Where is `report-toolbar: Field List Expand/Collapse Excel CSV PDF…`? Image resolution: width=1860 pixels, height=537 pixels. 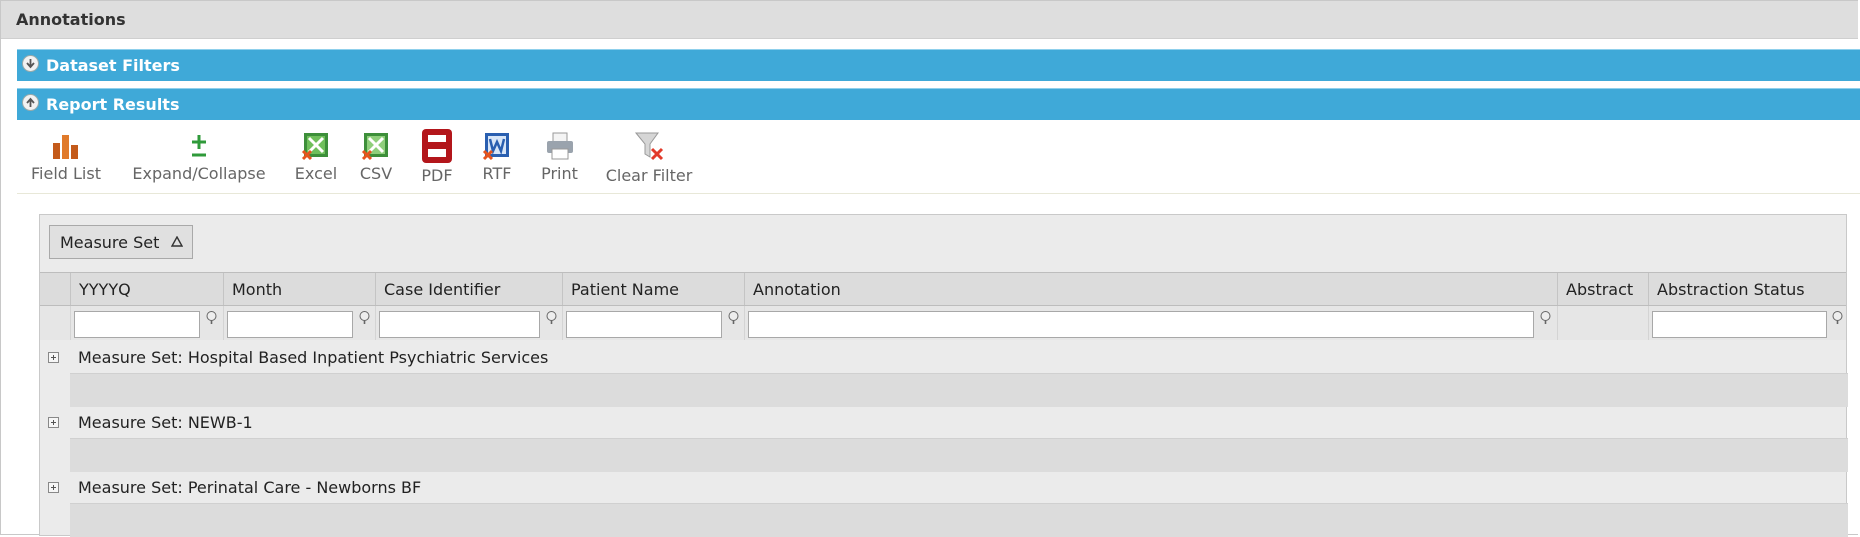
report-toolbar: Field List Expand/Collapse Excel CSV PDF… is located at coordinates (938, 157).